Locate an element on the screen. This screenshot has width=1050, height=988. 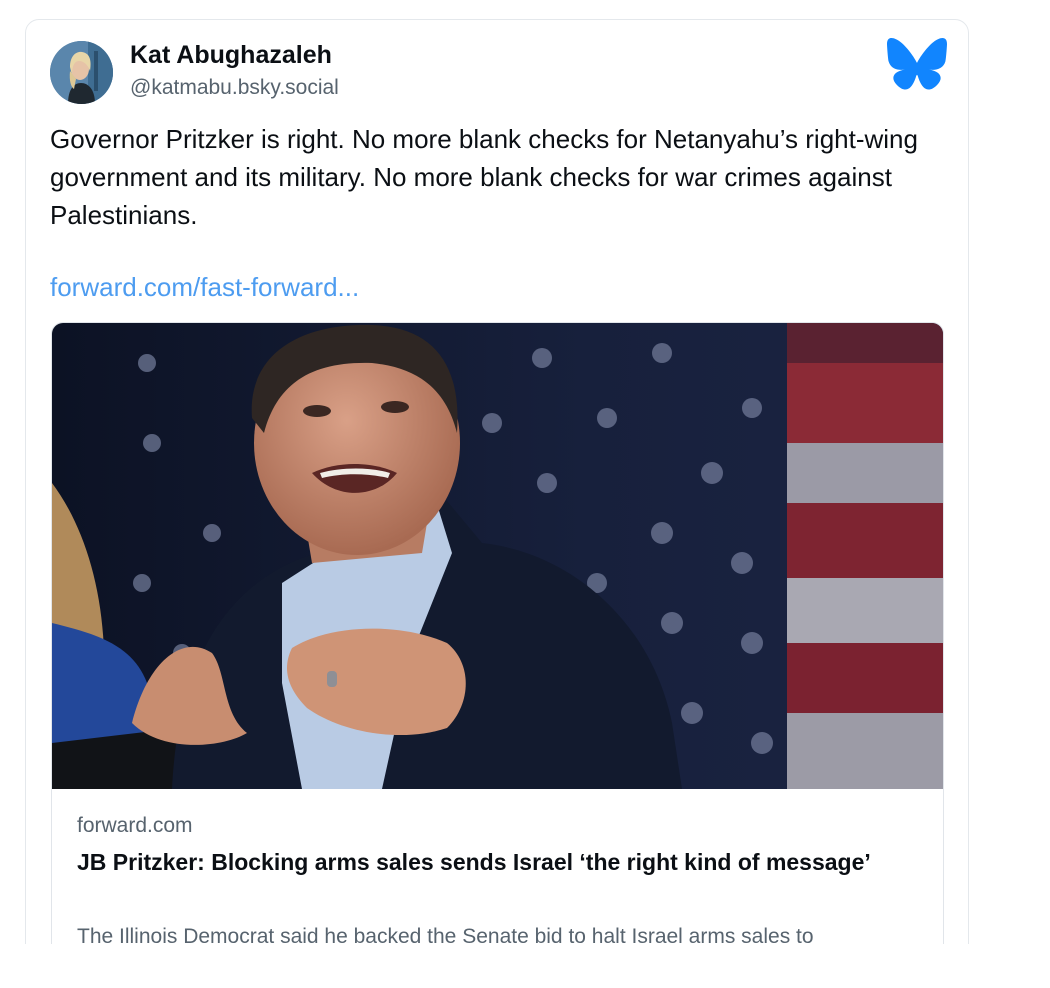
avatar-photo is located at coordinates (81, 72).